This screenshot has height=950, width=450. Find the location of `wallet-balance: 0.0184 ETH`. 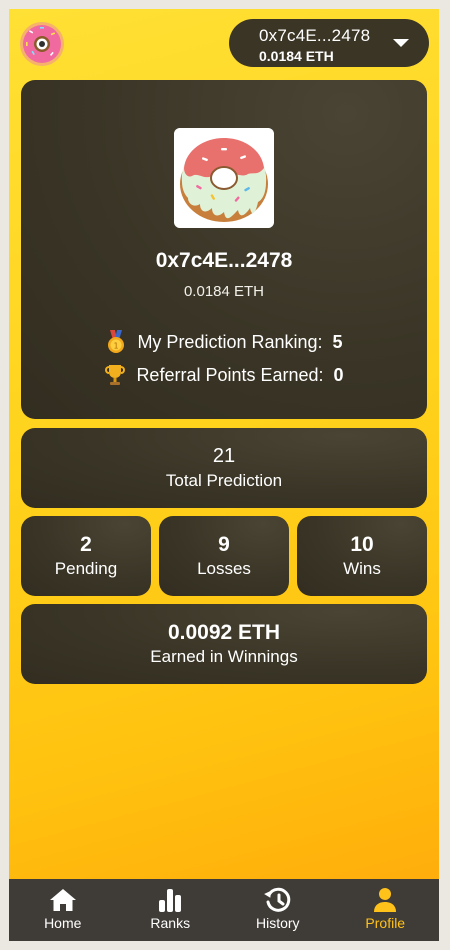

wallet-balance: 0.0184 ETH is located at coordinates (296, 56).